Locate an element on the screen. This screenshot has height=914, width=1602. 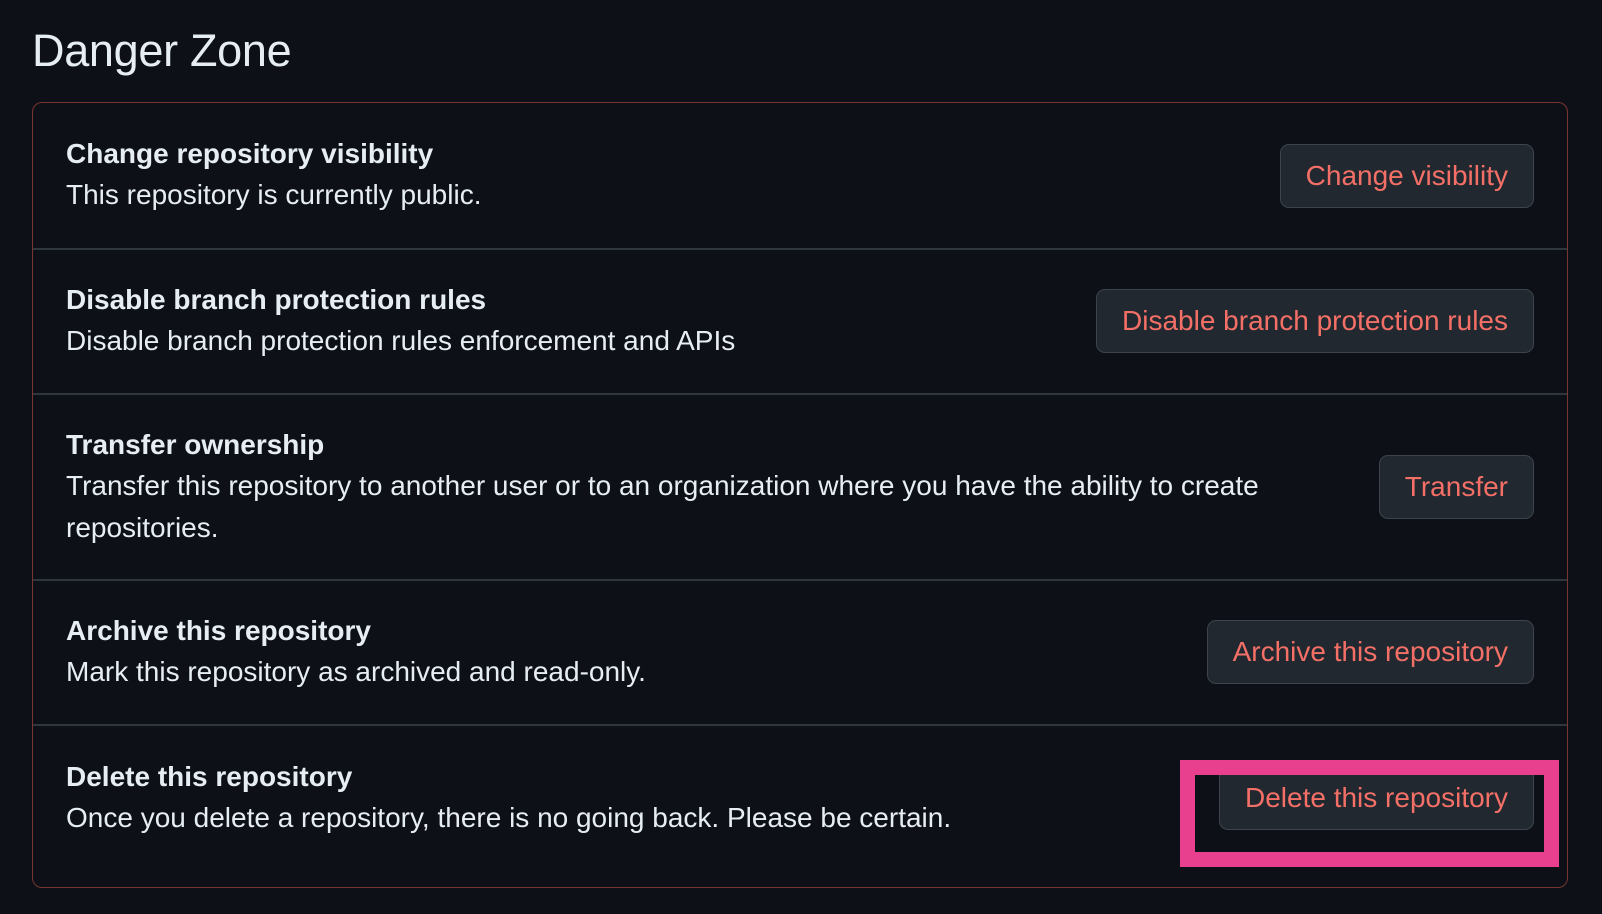
row-title: Change repository visibility is located at coordinates (250, 153).